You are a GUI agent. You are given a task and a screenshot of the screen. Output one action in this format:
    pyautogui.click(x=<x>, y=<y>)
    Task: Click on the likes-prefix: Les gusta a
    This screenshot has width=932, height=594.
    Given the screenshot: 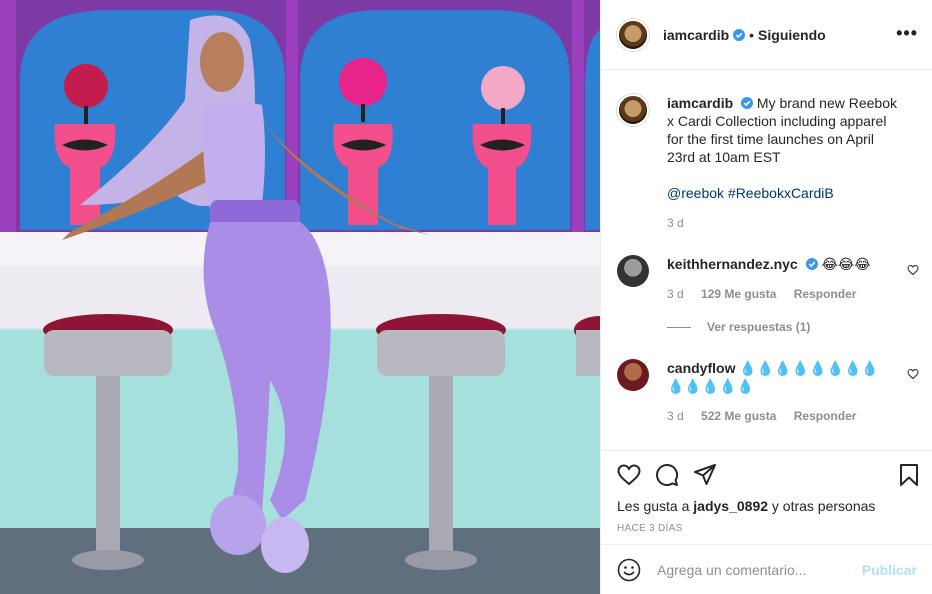 What is the action you would take?
    pyautogui.click(x=653, y=506)
    